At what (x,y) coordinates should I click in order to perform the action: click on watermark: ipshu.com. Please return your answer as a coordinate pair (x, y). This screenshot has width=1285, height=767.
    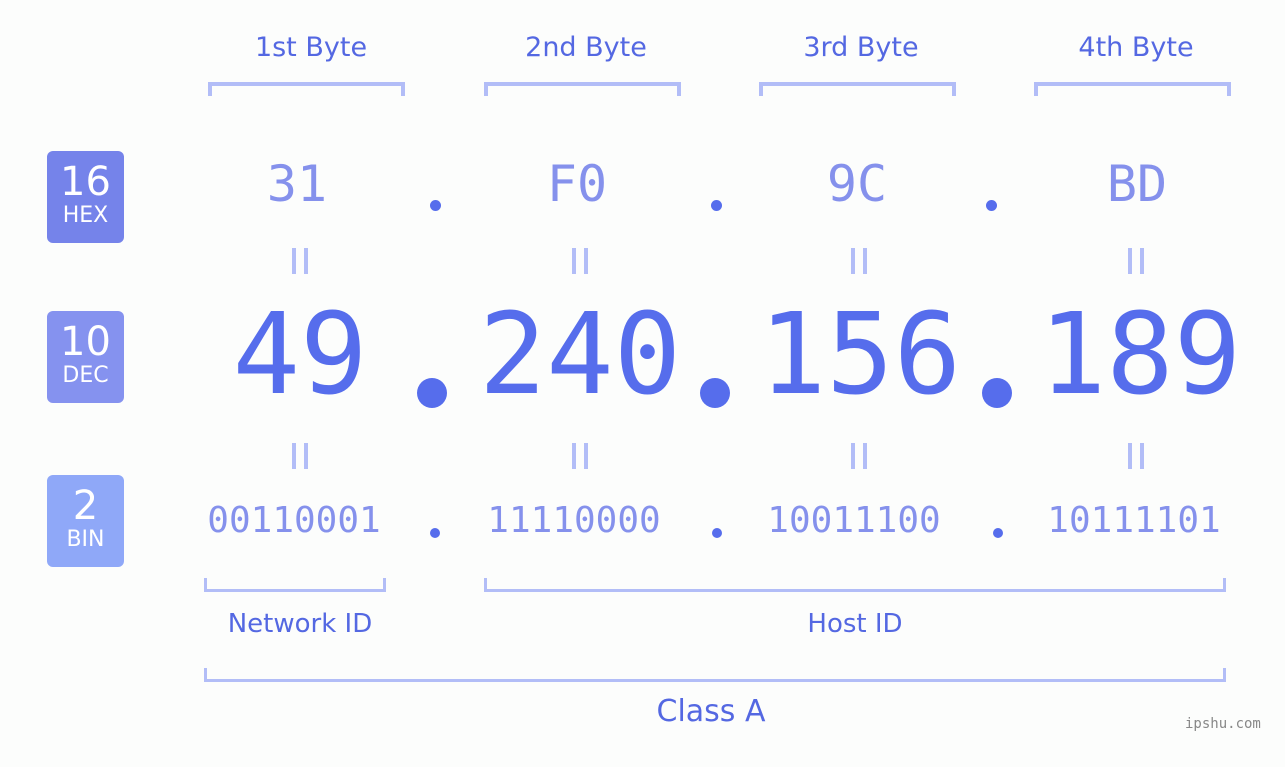
    Looking at the image, I should click on (1223, 724).